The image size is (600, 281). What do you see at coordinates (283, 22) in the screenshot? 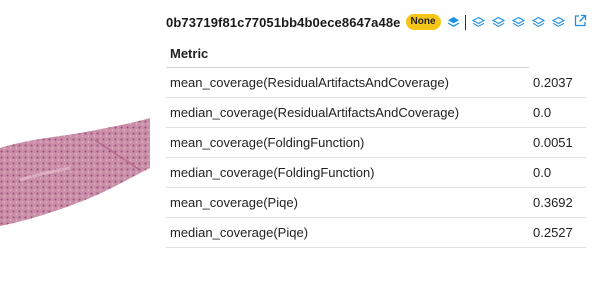
I see `slide-id: 0b73719f81c77051bb4b0ece8647a48e` at bounding box center [283, 22].